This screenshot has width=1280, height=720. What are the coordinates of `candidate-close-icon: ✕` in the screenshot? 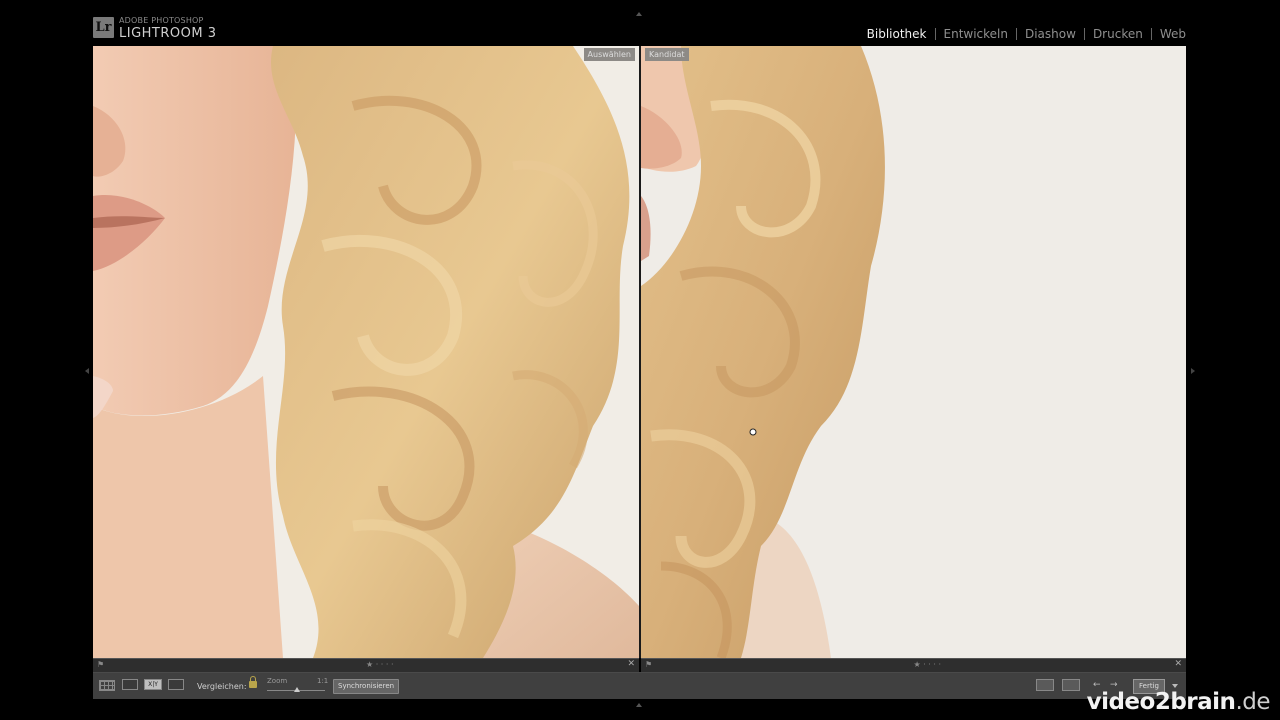 It's located at (1178, 664).